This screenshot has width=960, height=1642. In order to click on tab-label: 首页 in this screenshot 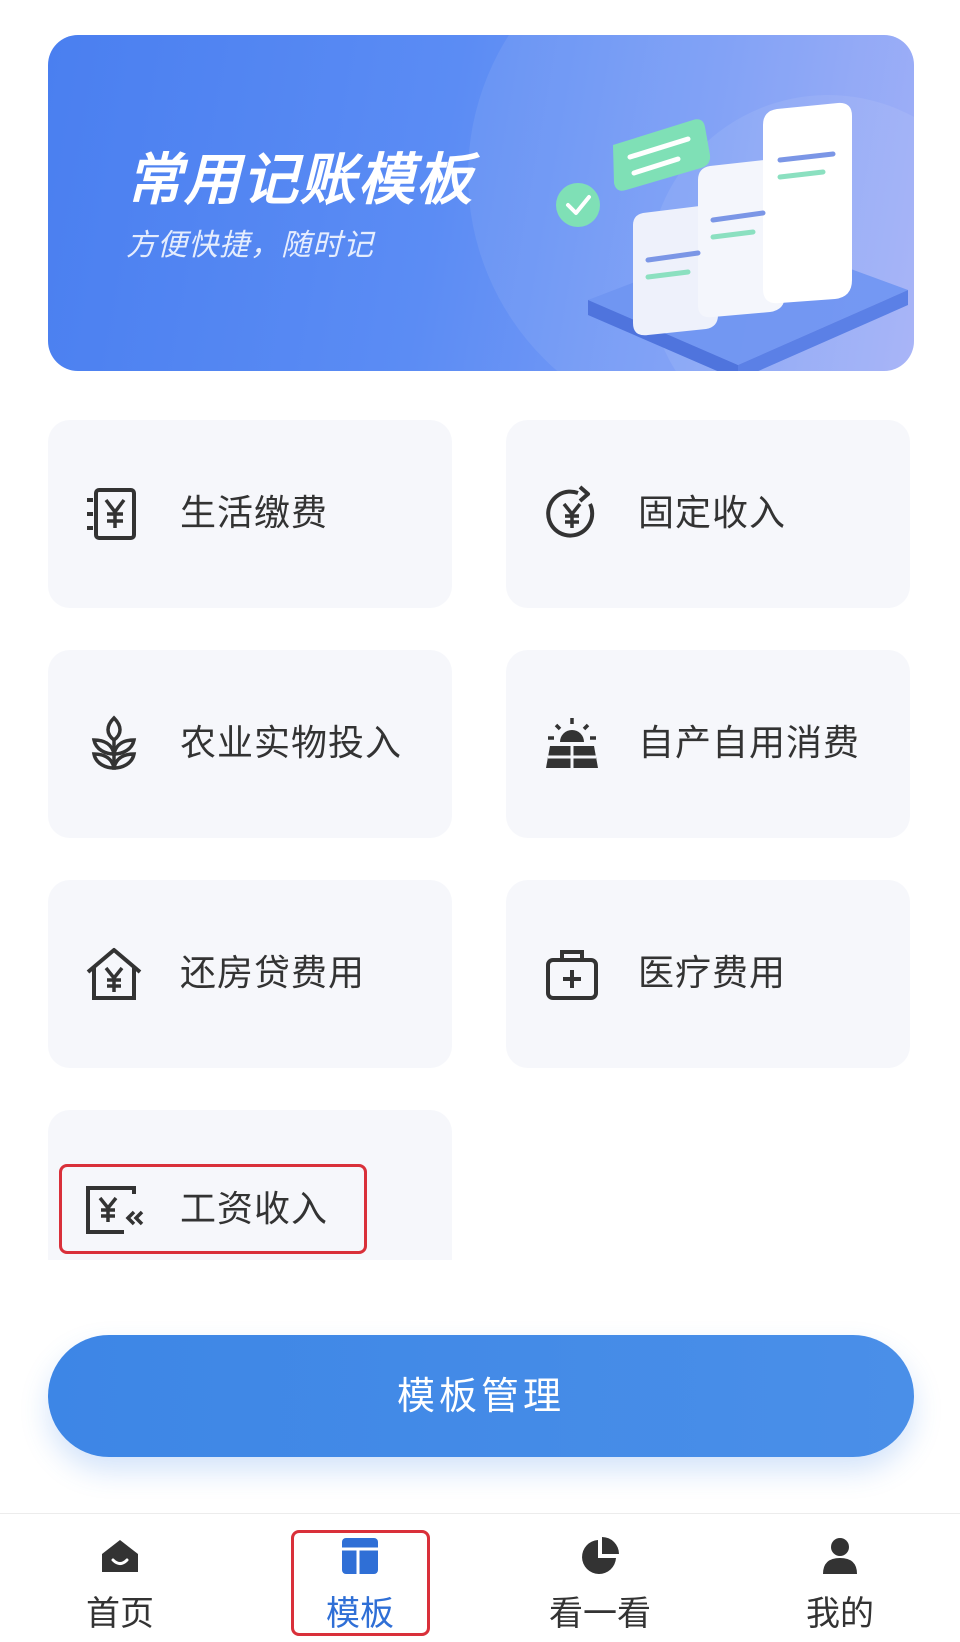, I will do `click(120, 1614)`.